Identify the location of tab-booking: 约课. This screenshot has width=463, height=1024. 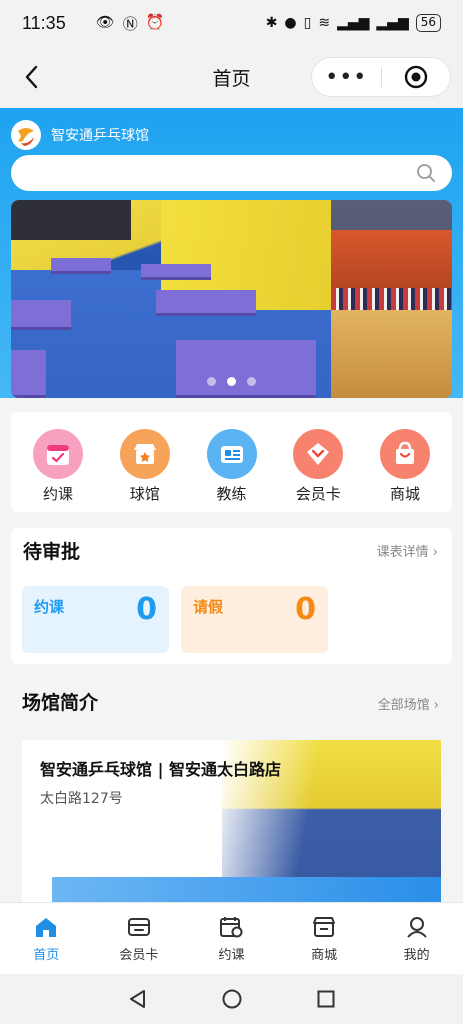
(231, 938).